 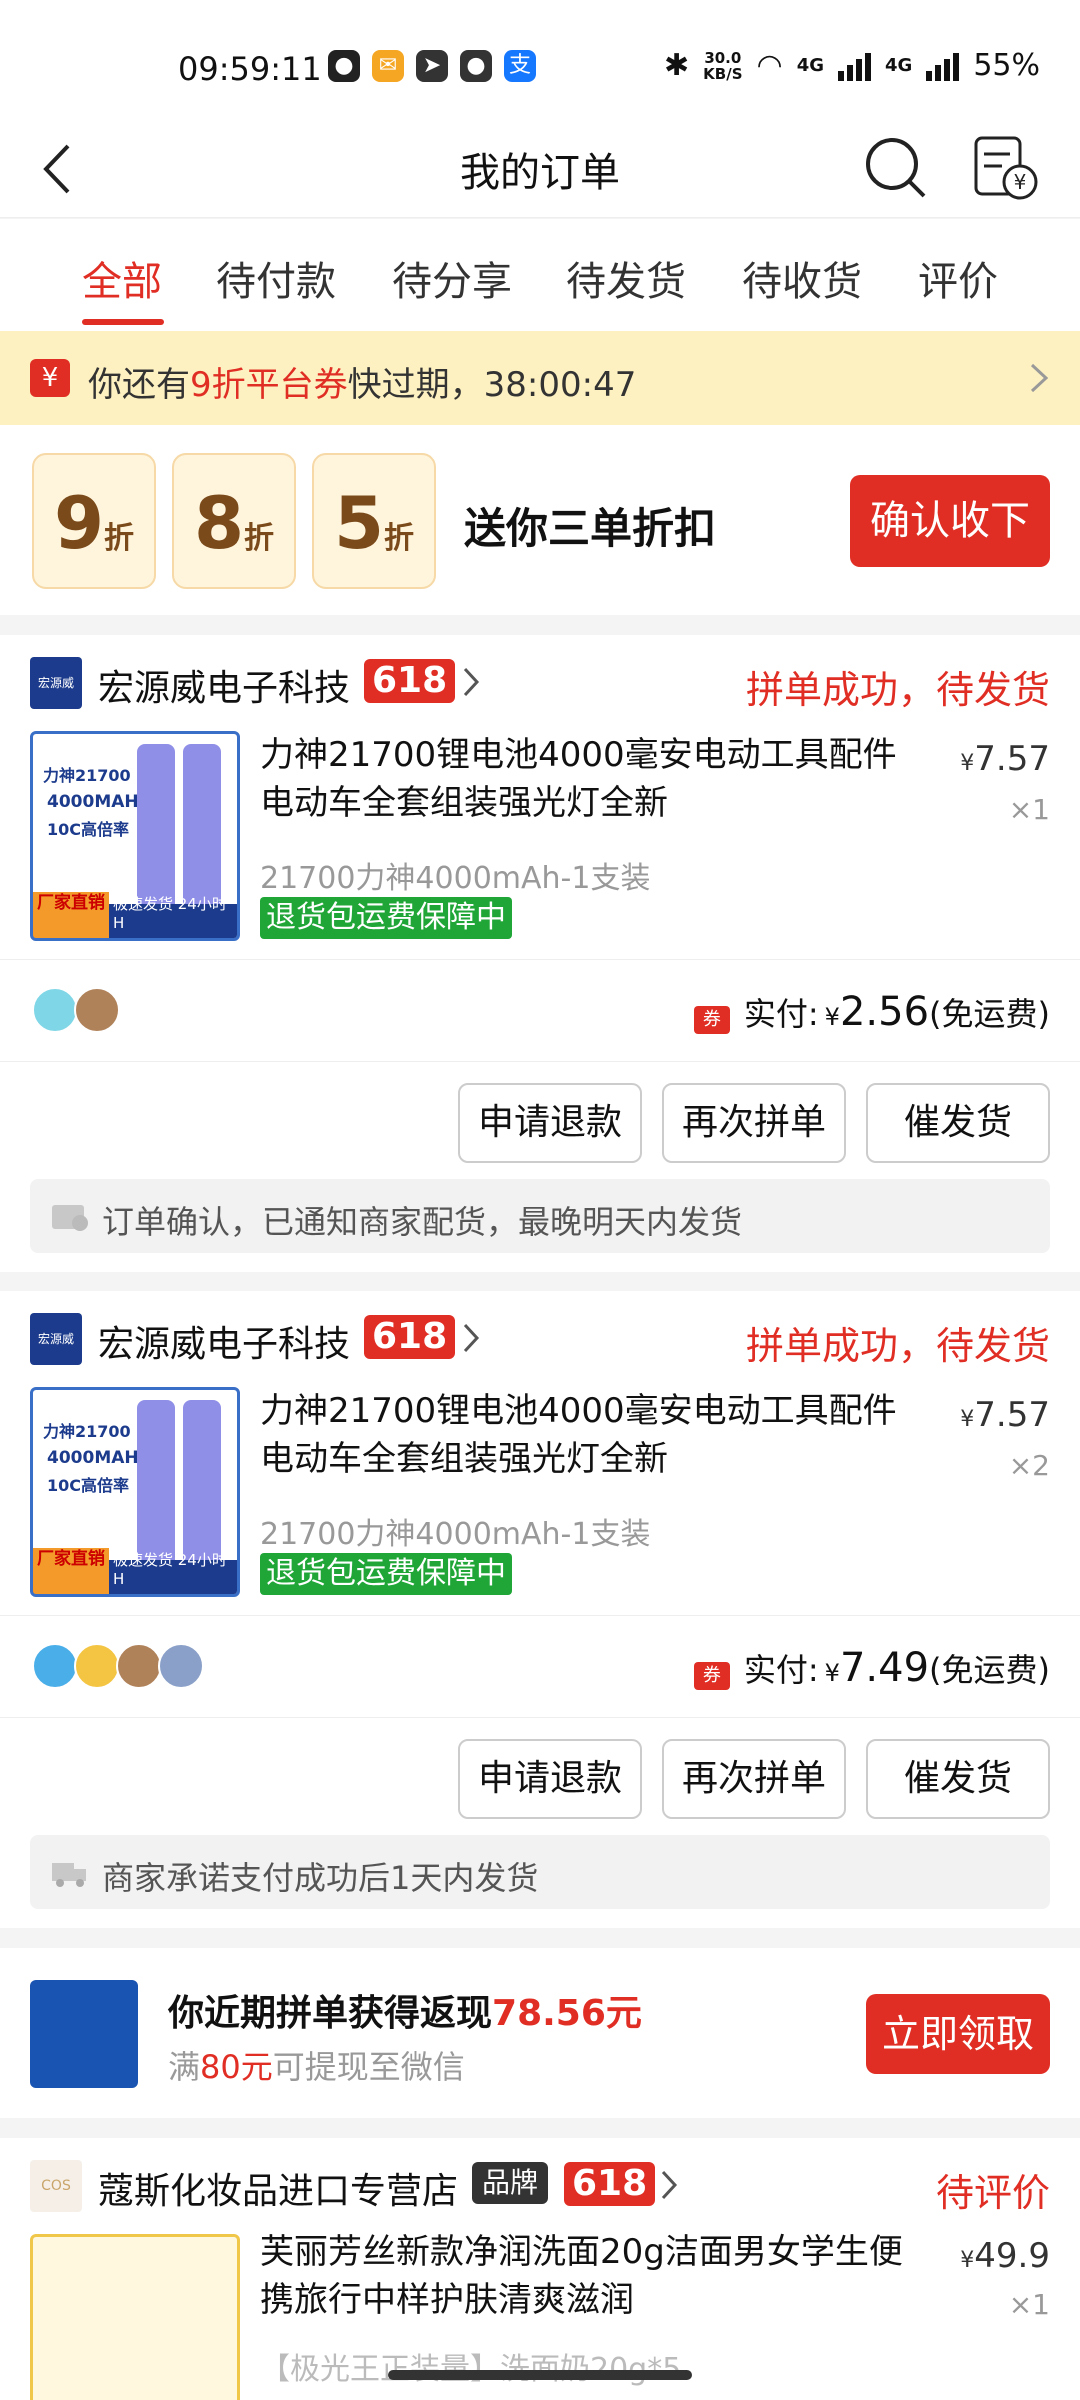 I want to click on product-image, so click(x=135, y=2317).